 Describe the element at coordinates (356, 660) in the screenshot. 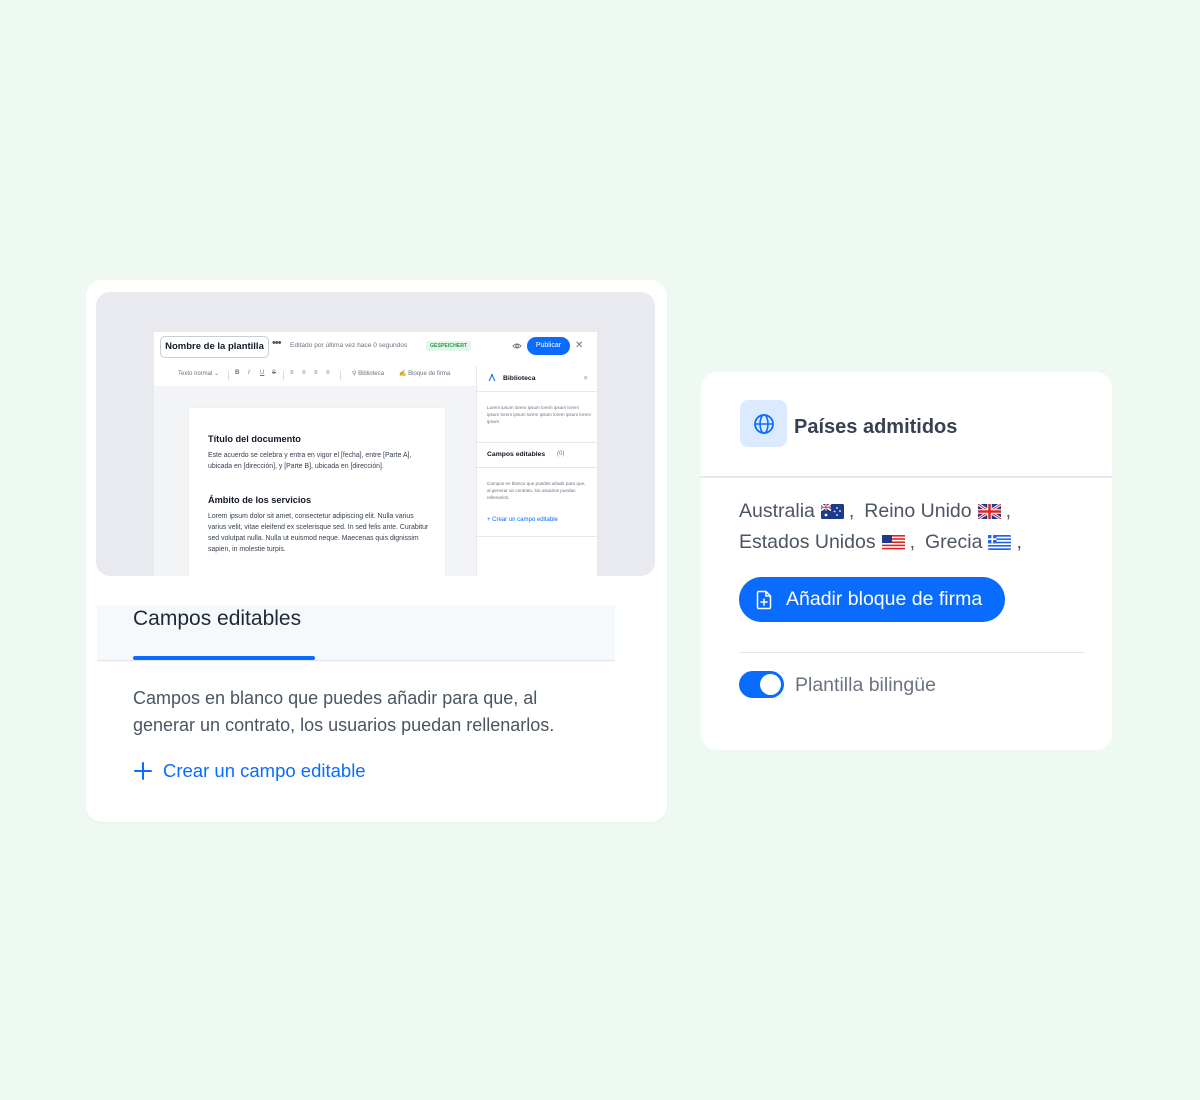

I see `tab-divider` at that location.